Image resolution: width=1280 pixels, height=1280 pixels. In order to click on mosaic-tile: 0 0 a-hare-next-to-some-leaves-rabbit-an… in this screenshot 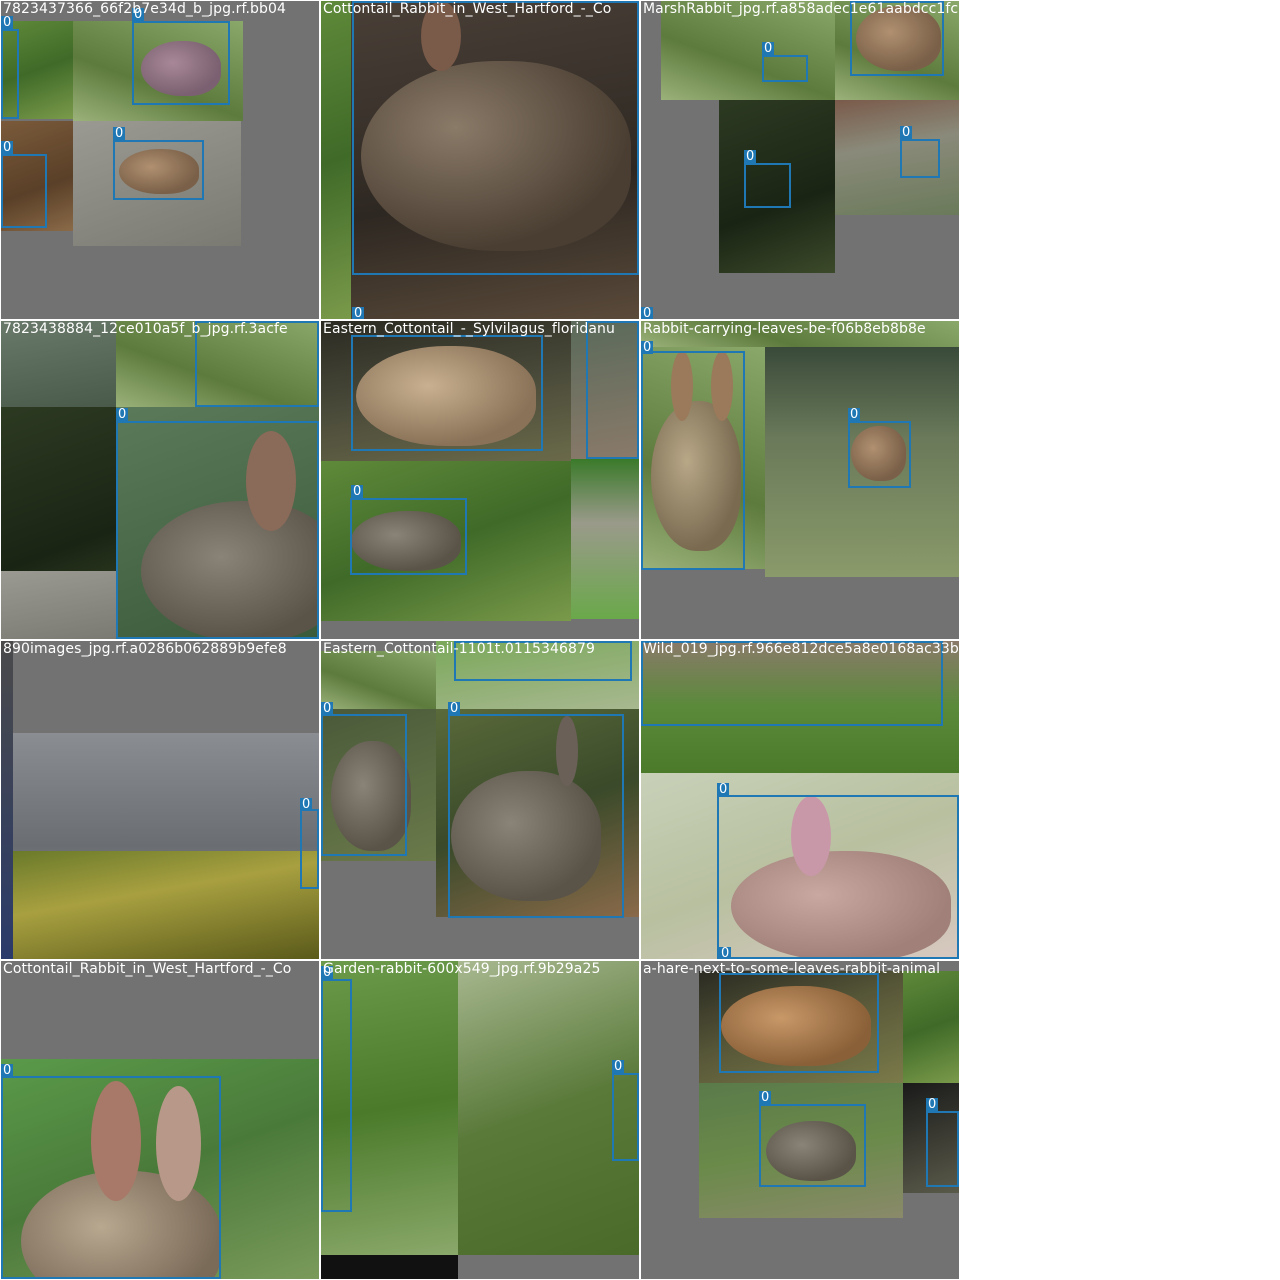, I will do `click(800, 1120)`.